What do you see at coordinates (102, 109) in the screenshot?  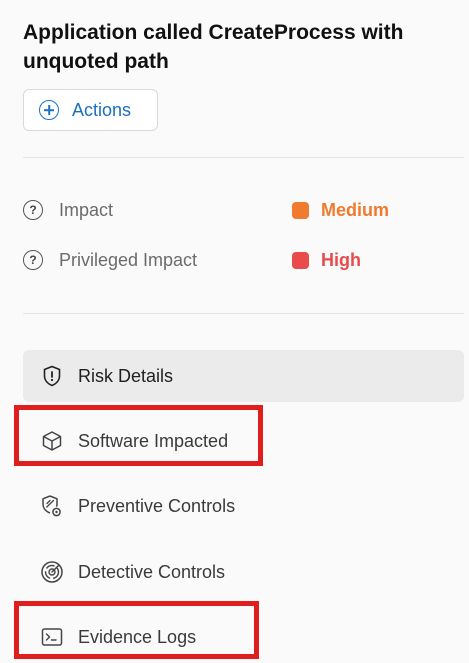 I see `actions-button-label: Actions` at bounding box center [102, 109].